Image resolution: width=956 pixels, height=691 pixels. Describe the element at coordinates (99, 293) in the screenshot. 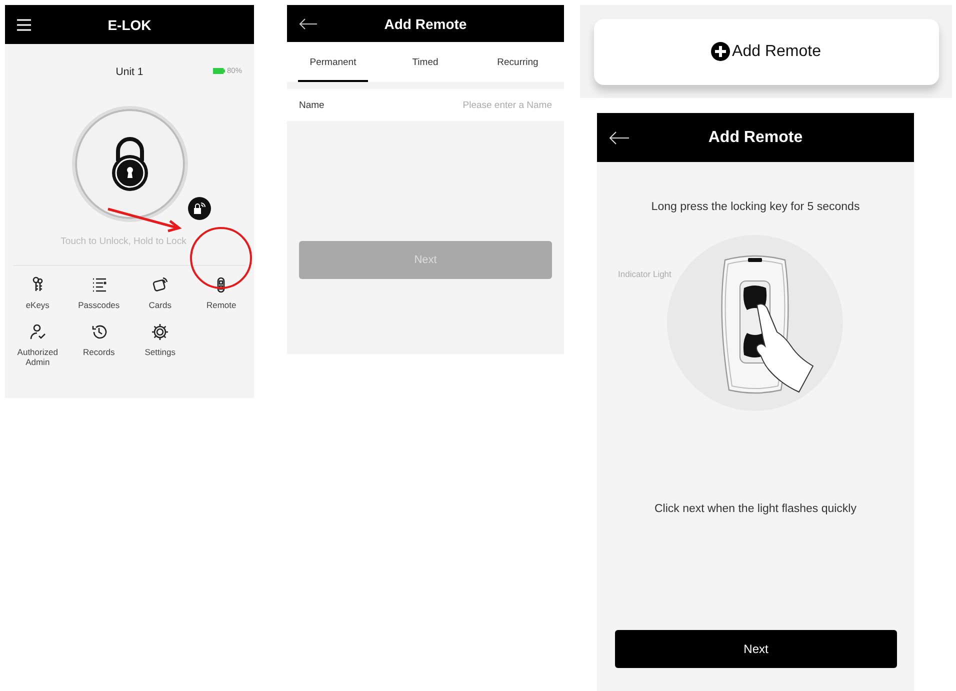

I see `feature-item: Passcodes` at that location.